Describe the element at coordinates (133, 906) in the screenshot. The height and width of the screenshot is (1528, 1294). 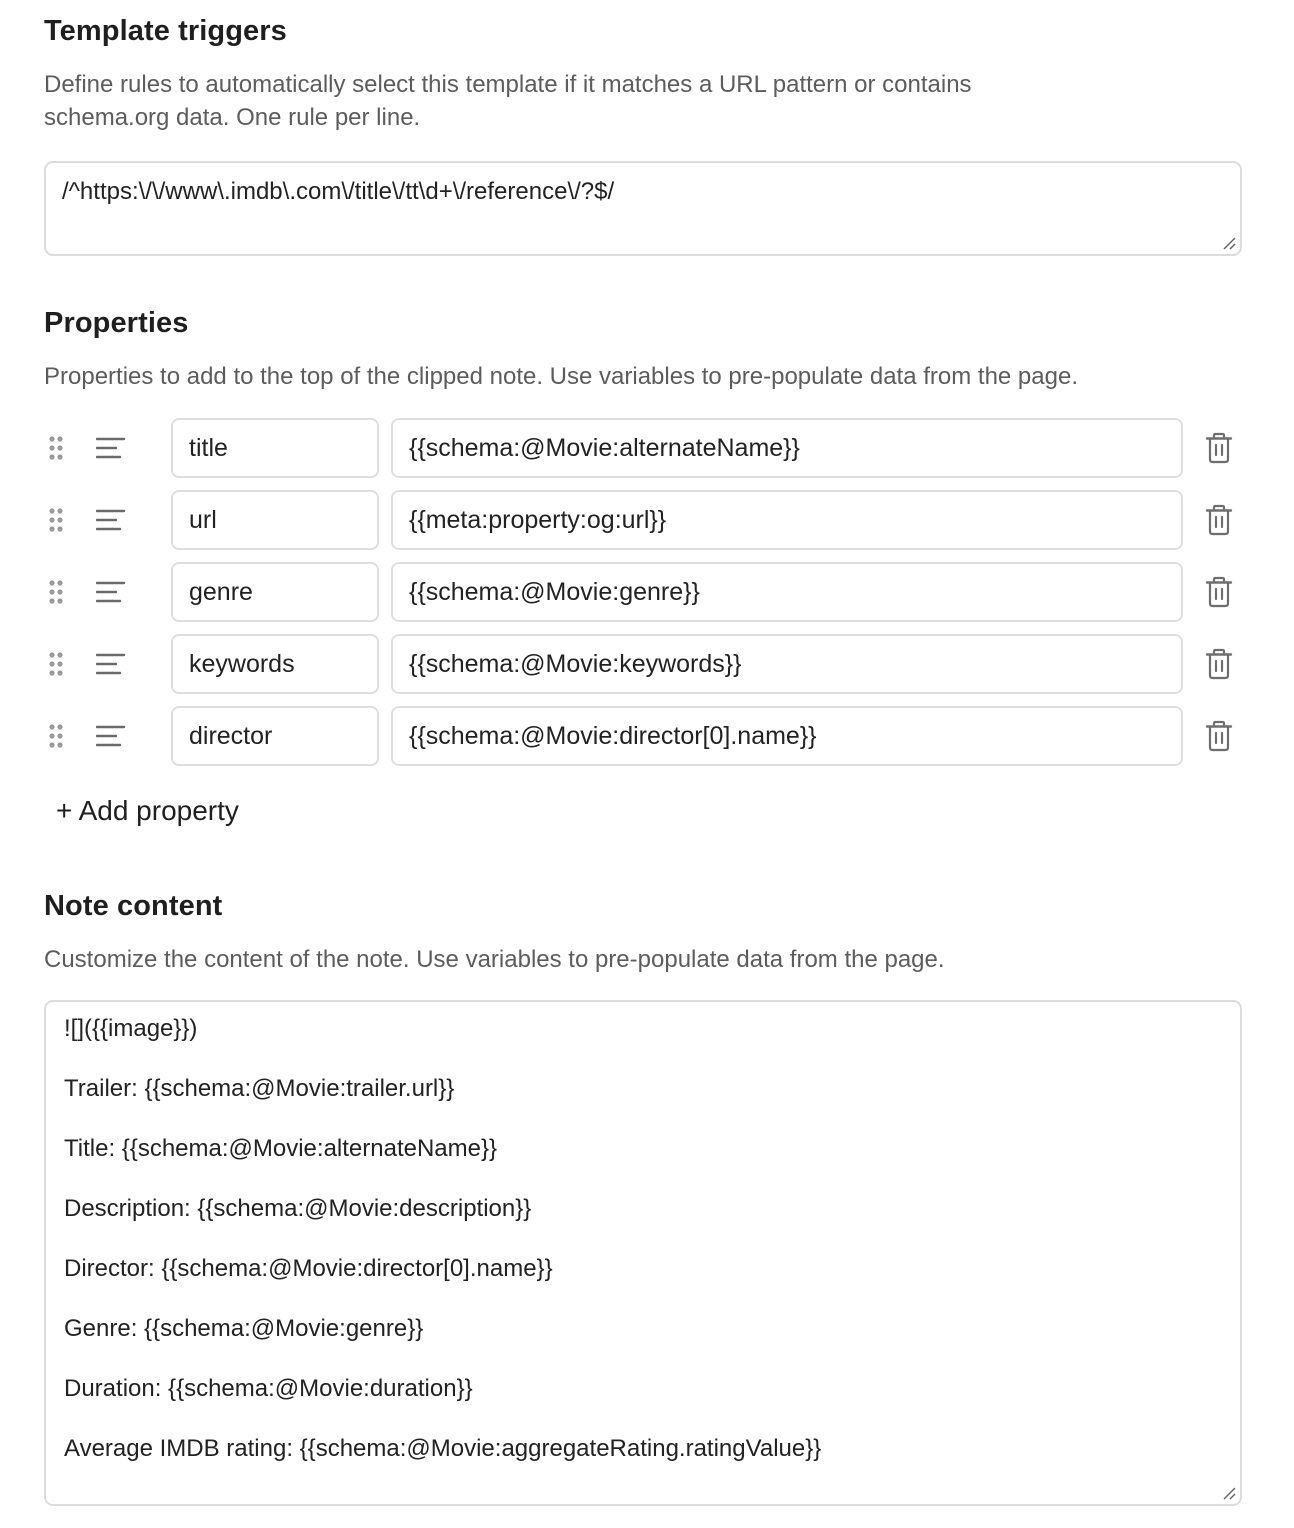
I see `note-content-heading: Note content` at that location.